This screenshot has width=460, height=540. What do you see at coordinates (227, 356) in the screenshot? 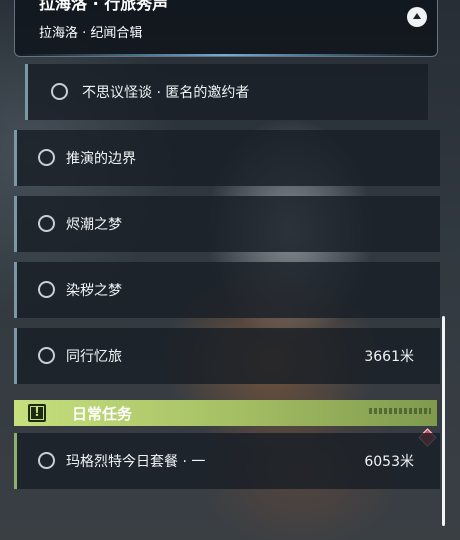
I see `quest-item-companion-journey: 同行忆旅 3661米` at bounding box center [227, 356].